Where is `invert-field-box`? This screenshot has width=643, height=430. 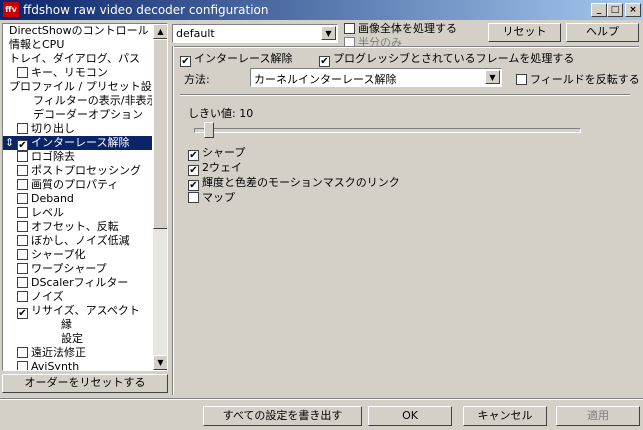 invert-field-box is located at coordinates (521, 79).